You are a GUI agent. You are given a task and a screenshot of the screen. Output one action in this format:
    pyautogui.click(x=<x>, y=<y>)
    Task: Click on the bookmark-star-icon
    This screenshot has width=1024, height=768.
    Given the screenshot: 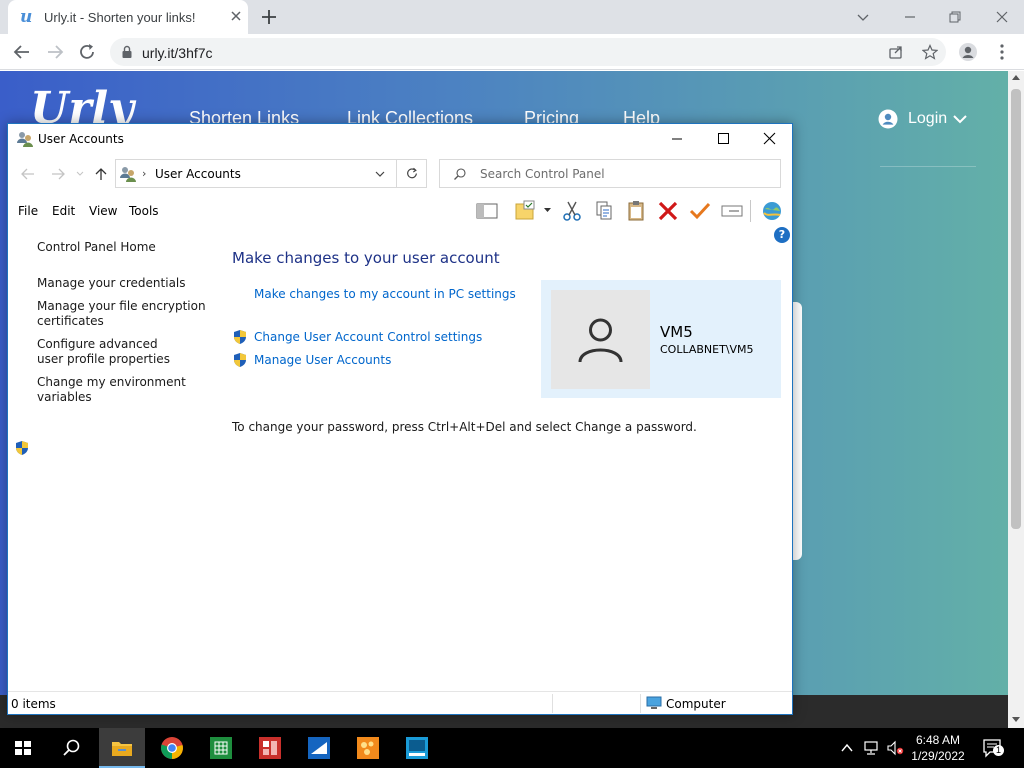 What is the action you would take?
    pyautogui.click(x=930, y=52)
    